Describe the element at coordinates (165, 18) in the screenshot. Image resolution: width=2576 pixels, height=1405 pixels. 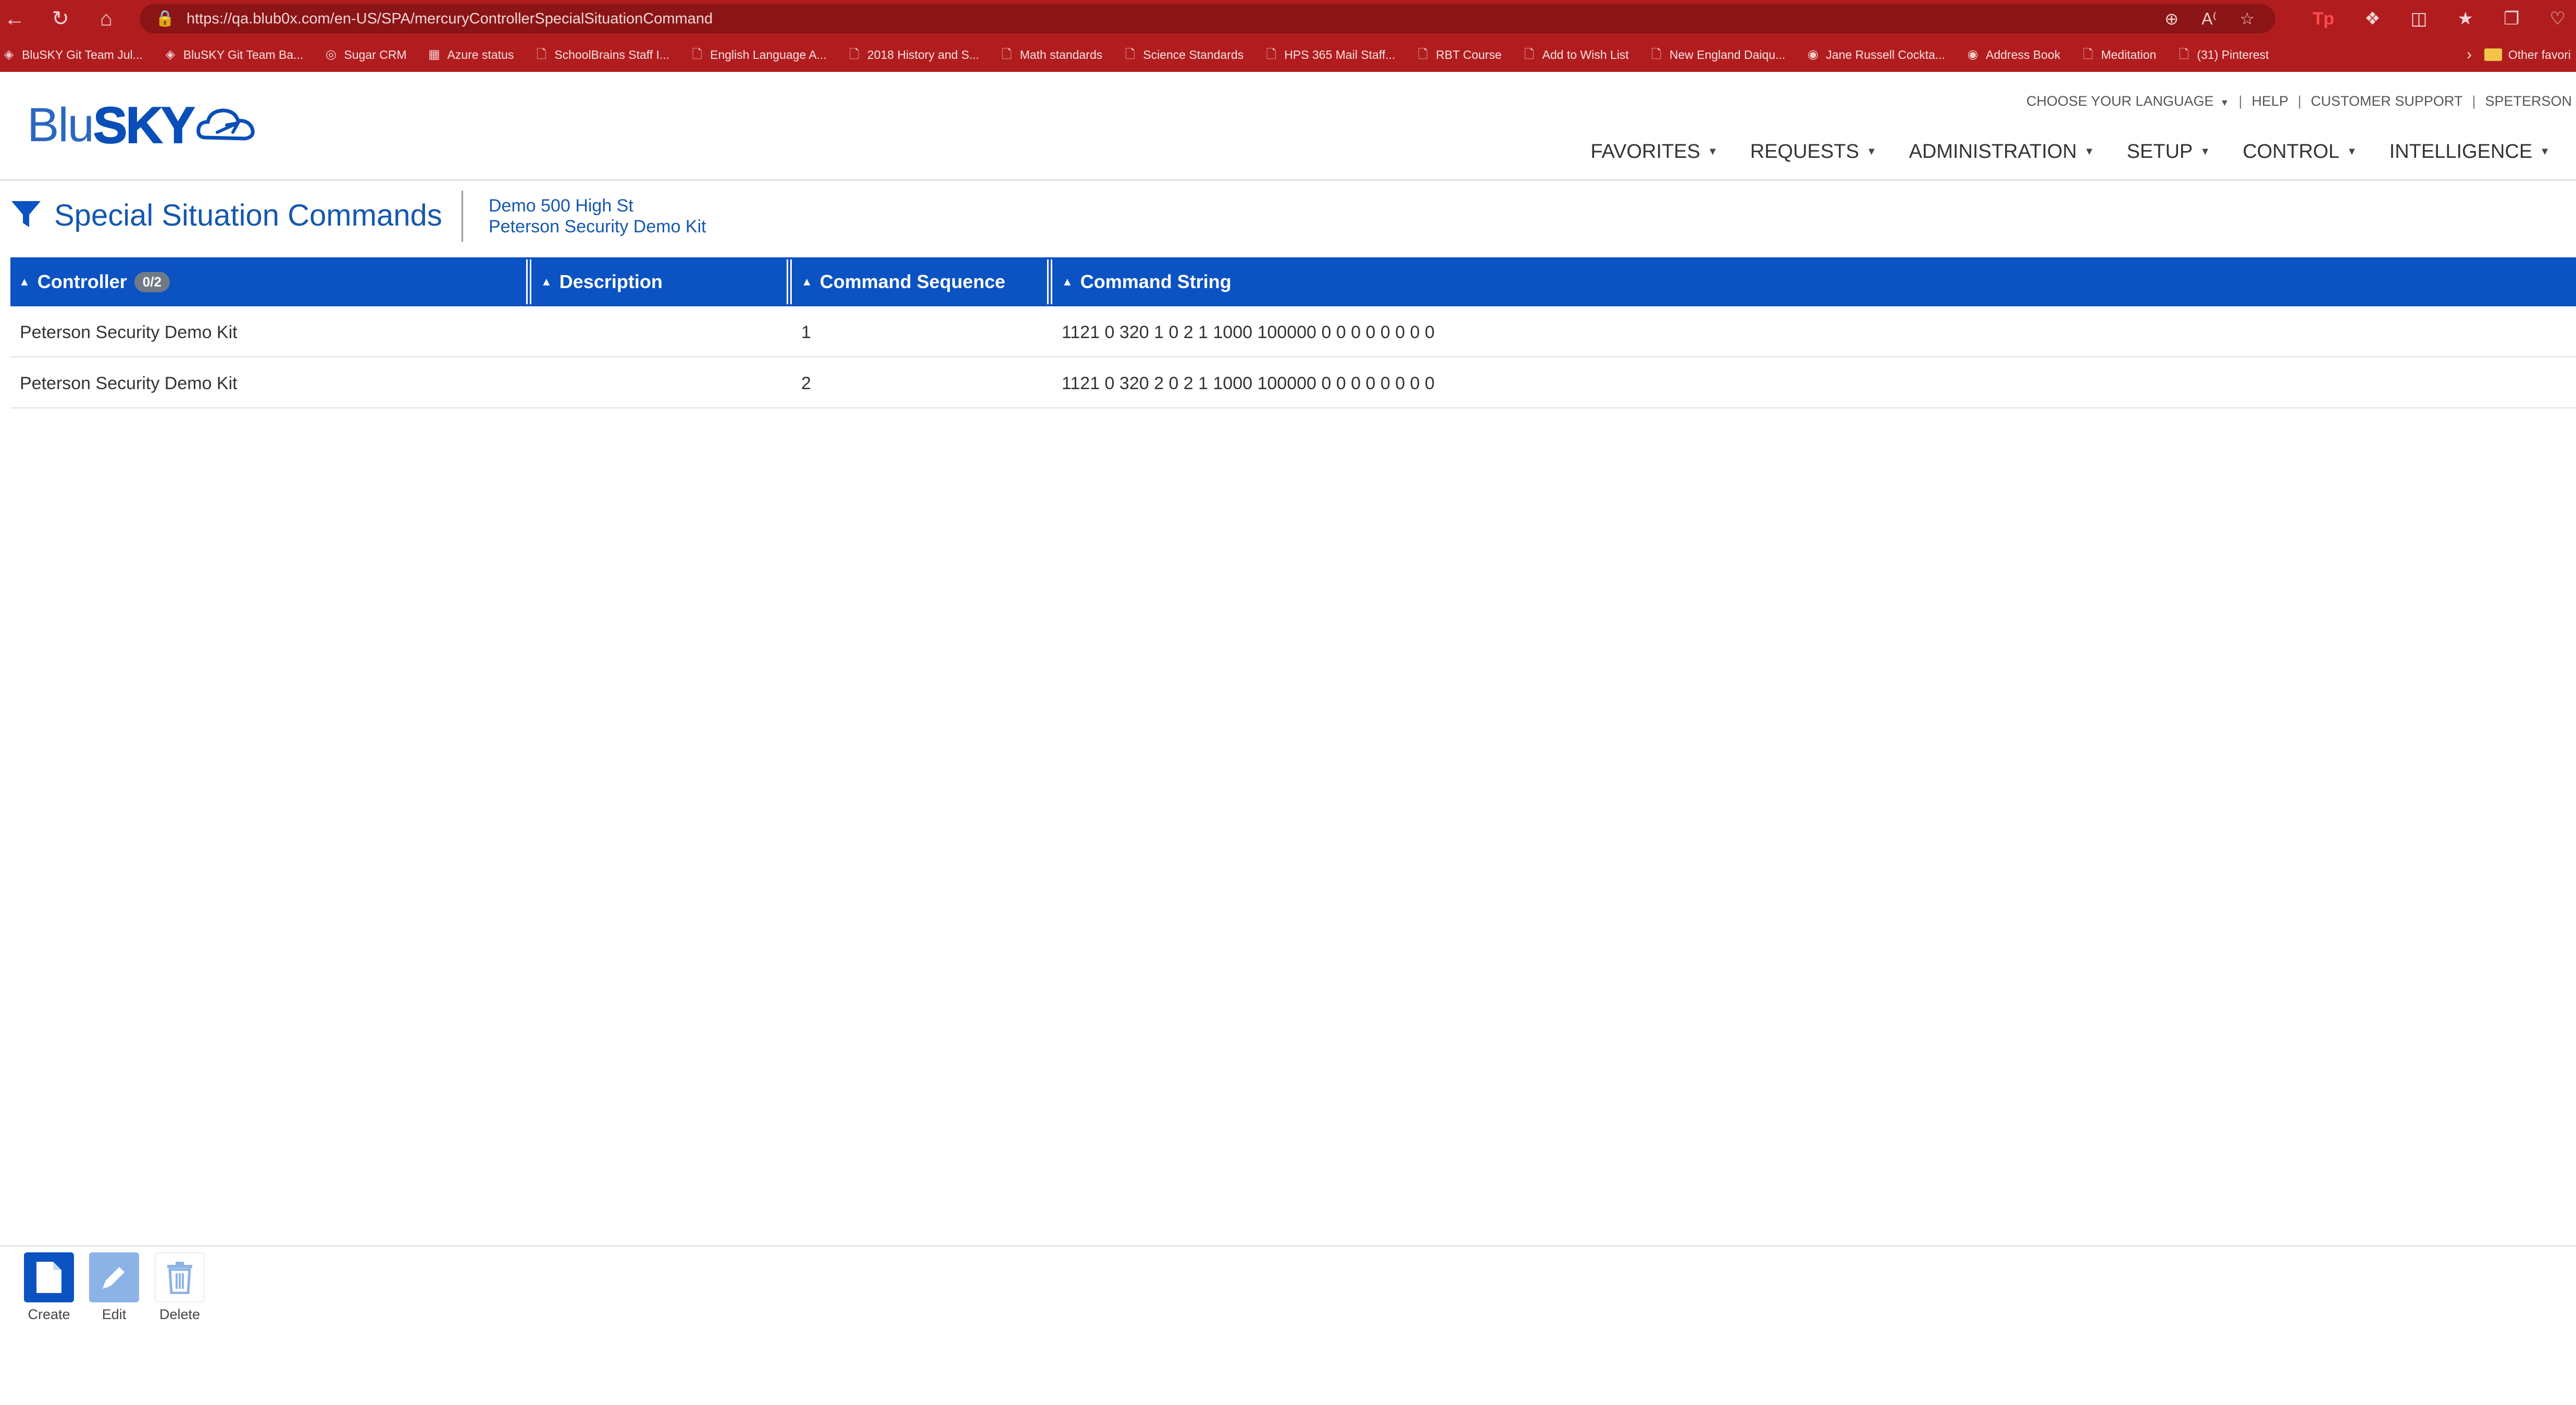
I see `lock-icon: 🔒` at that location.